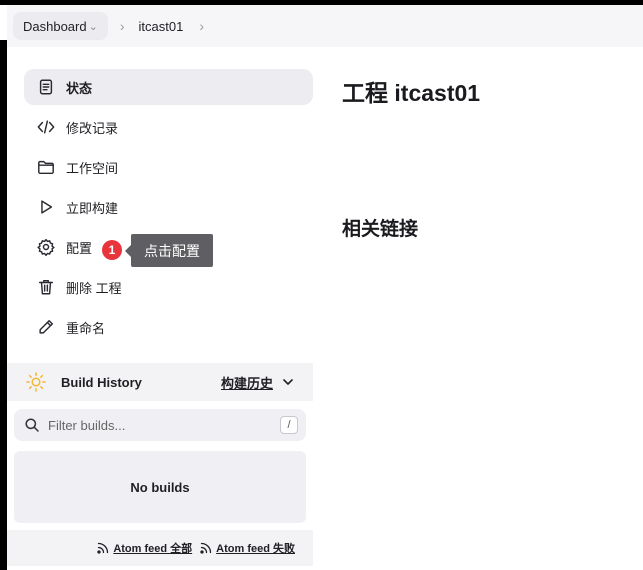  What do you see at coordinates (92, 128) in the screenshot?
I see `nav-item-label: 修改记录` at bounding box center [92, 128].